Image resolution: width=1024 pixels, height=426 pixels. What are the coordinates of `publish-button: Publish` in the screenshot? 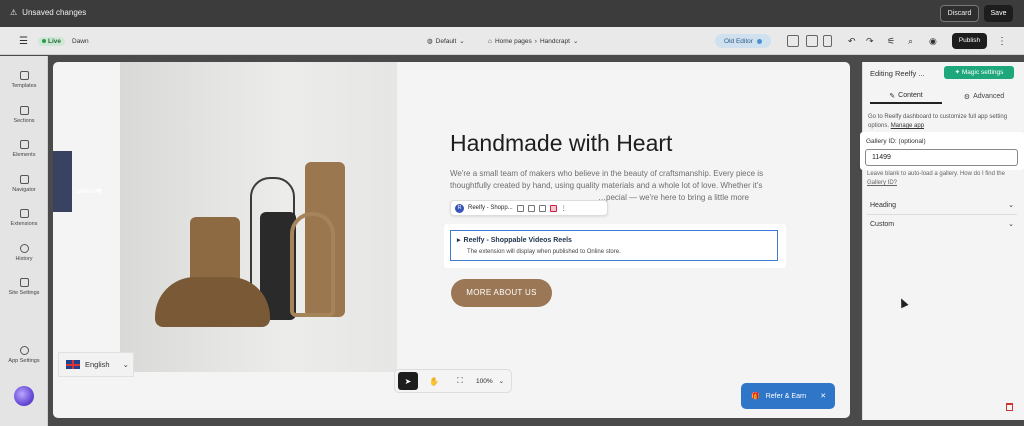 It's located at (969, 41).